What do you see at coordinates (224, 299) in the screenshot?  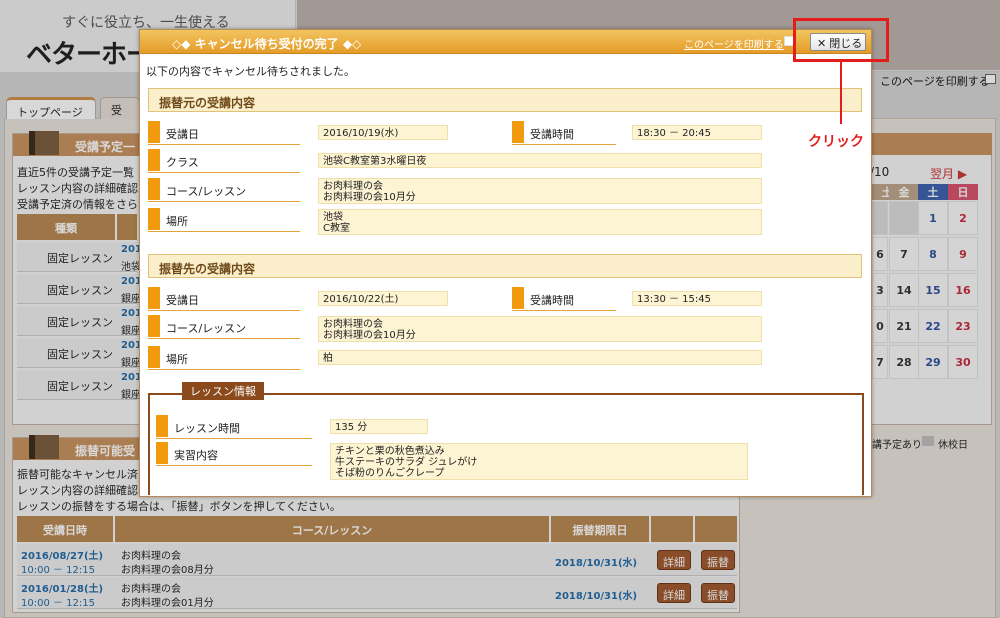 I see `target-date-label: 受講日` at bounding box center [224, 299].